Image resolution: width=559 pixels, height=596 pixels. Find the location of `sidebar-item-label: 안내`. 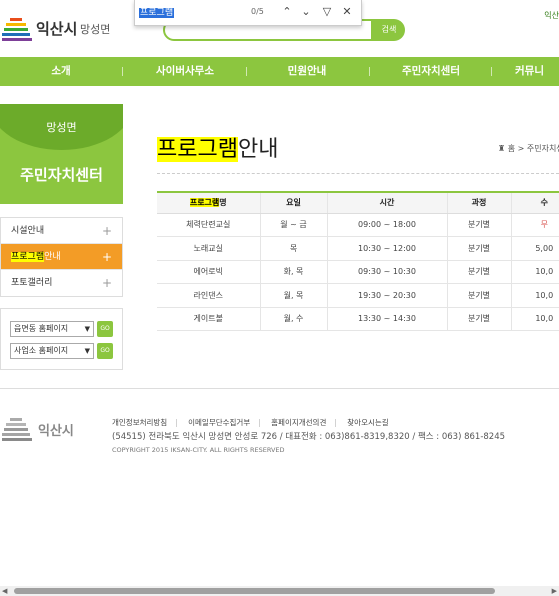

sidebar-item-label: 안내 is located at coordinates (52, 257).